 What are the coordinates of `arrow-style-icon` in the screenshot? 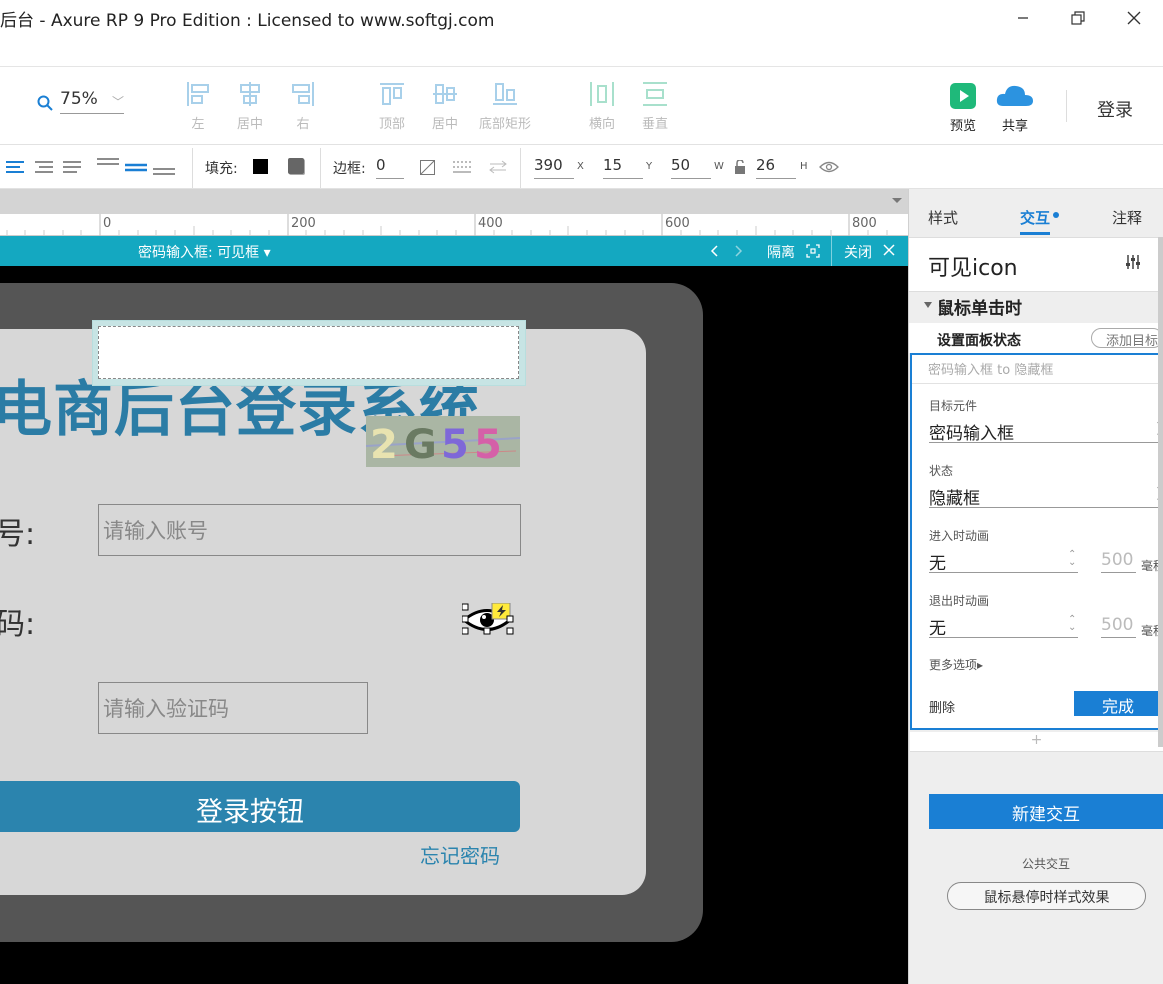 It's located at (498, 167).